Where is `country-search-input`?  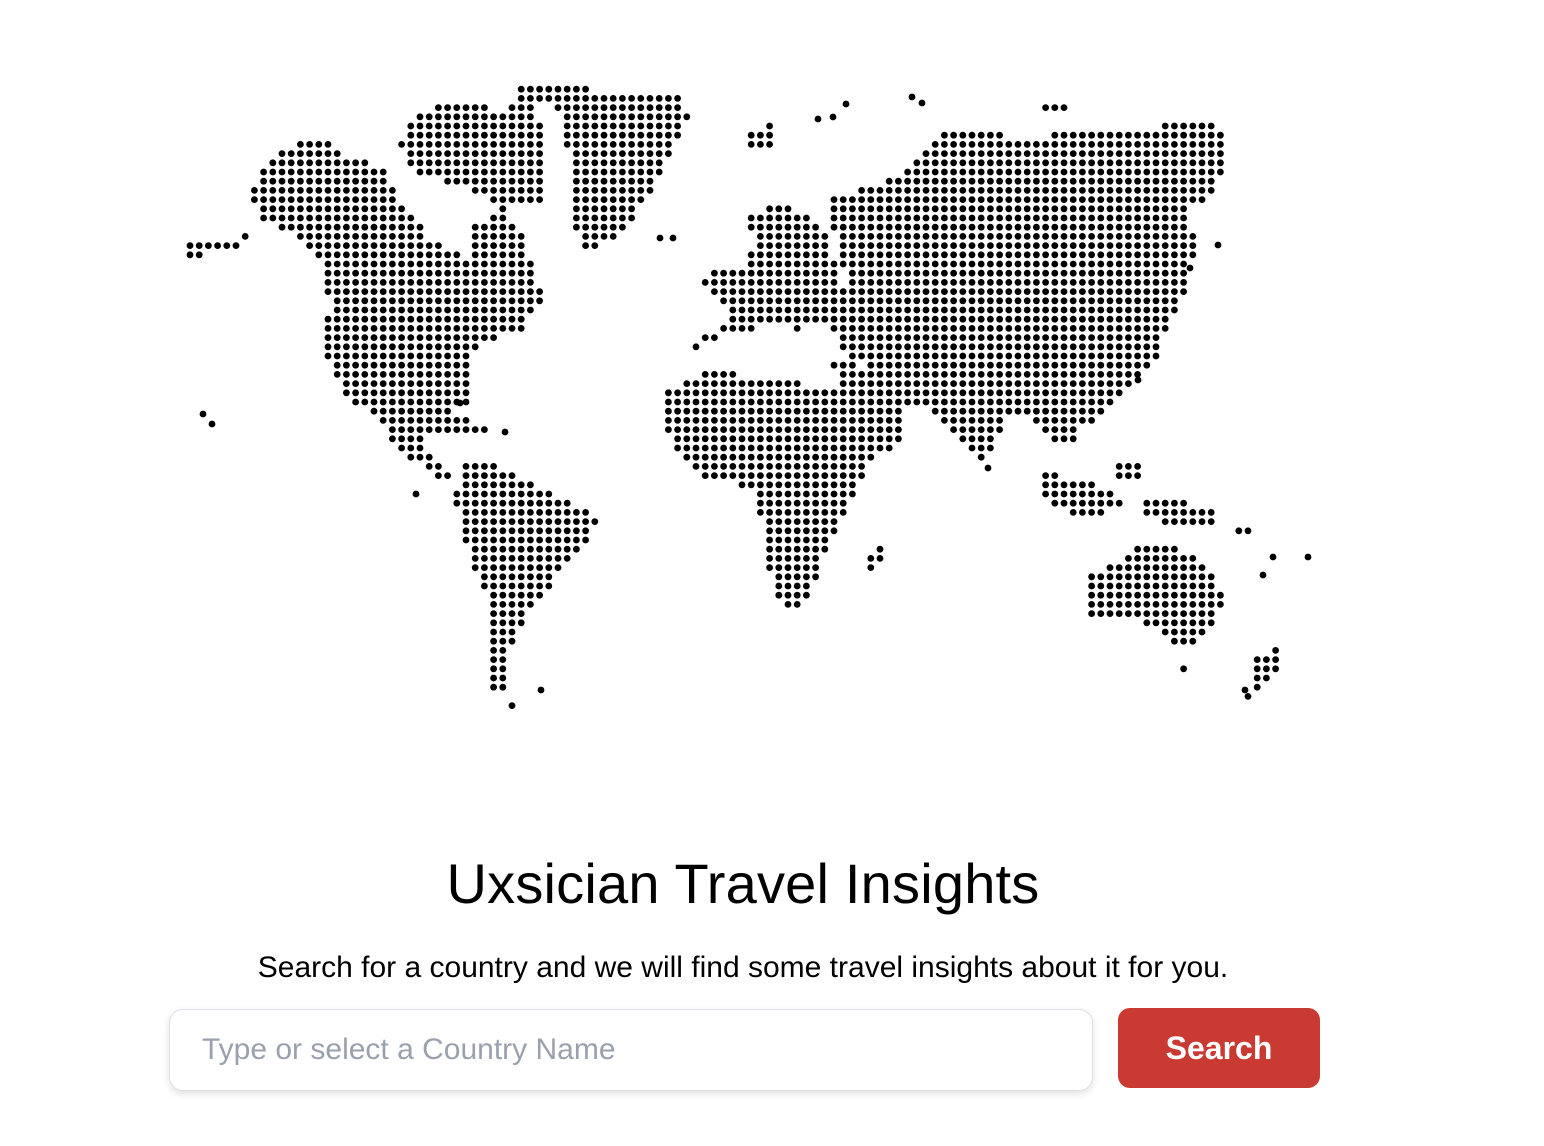
country-search-input is located at coordinates (631, 1050).